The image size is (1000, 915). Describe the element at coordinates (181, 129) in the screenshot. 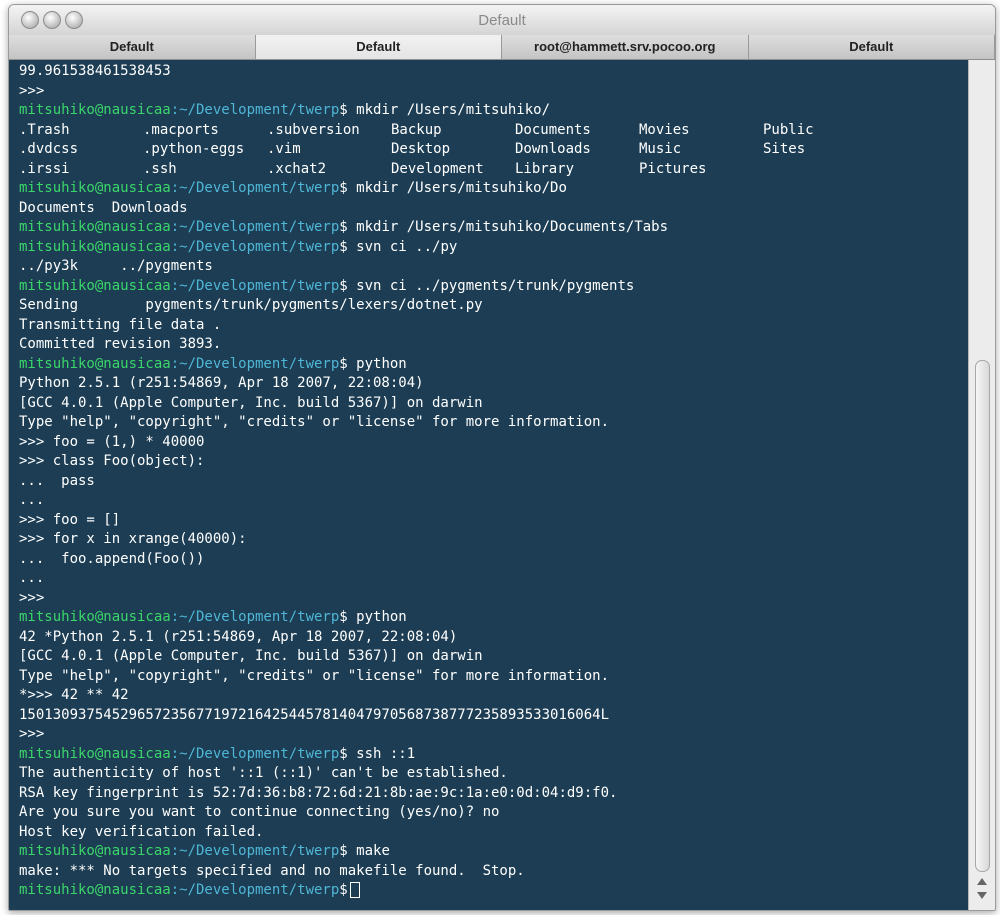

I see `listing-item: .macports` at that location.